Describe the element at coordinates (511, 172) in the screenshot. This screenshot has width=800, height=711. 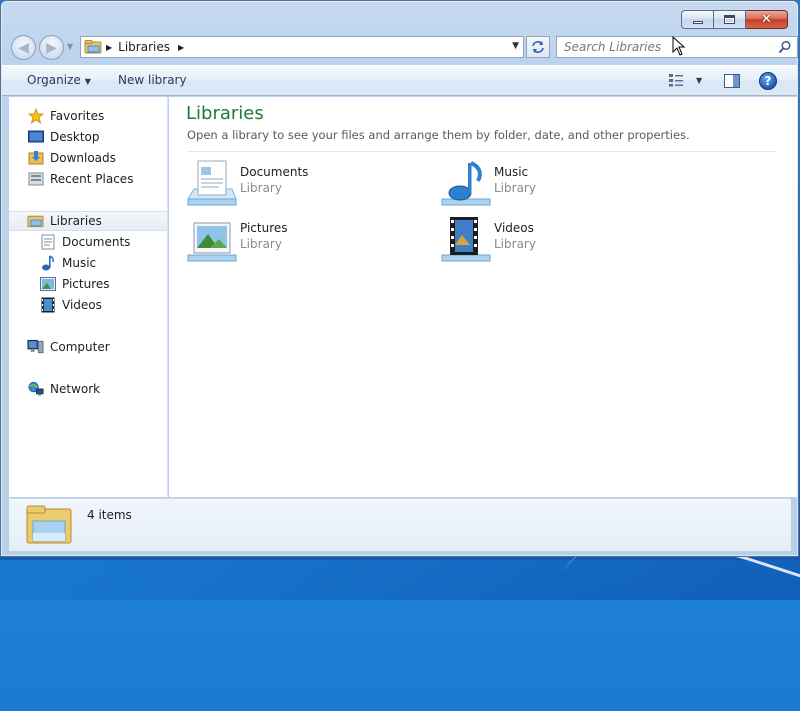
I see `library-name: Music` at that location.